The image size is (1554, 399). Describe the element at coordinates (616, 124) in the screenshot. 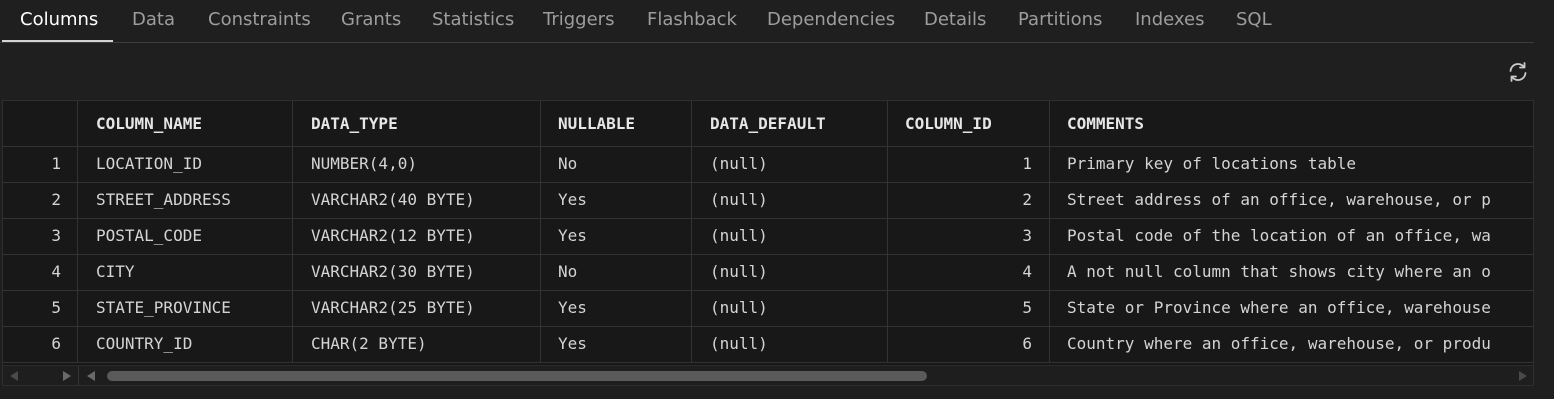

I see `header-nullable: NULLABLE` at that location.